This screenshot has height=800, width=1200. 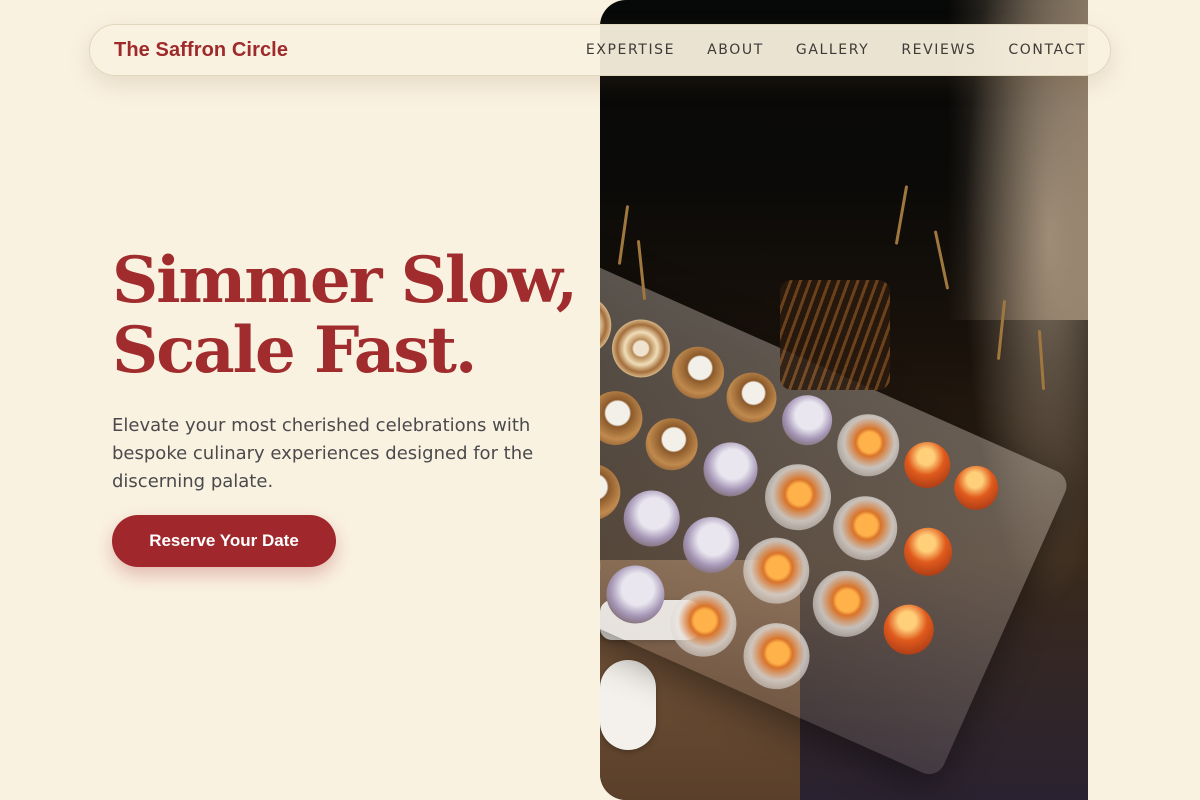 I want to click on nav-links: EXPERTISE ABOUT GALLERY REVIEWS CONTACT, so click(x=836, y=50).